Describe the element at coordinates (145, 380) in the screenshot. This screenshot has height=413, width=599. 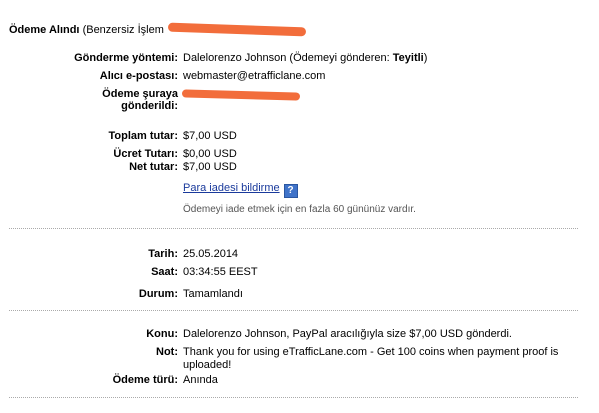
I see `payment-type-label: Ödeme türü:` at that location.